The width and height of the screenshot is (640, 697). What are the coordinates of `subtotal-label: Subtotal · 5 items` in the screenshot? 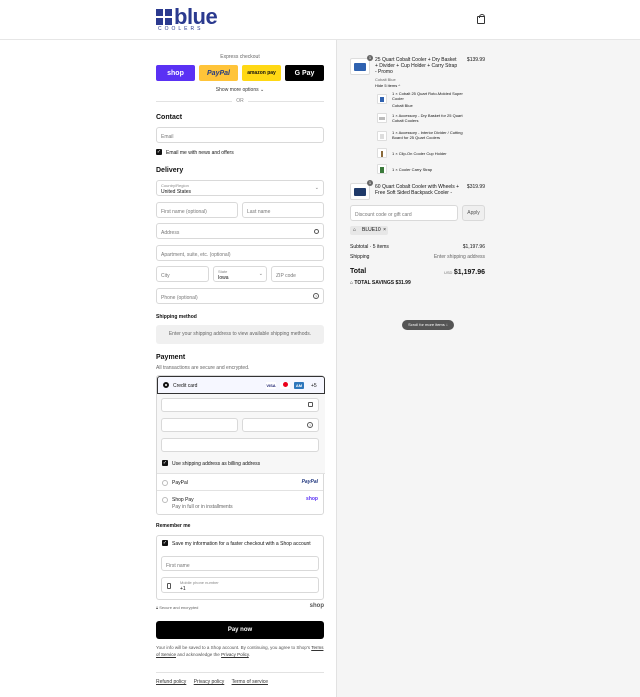 It's located at (369, 247).